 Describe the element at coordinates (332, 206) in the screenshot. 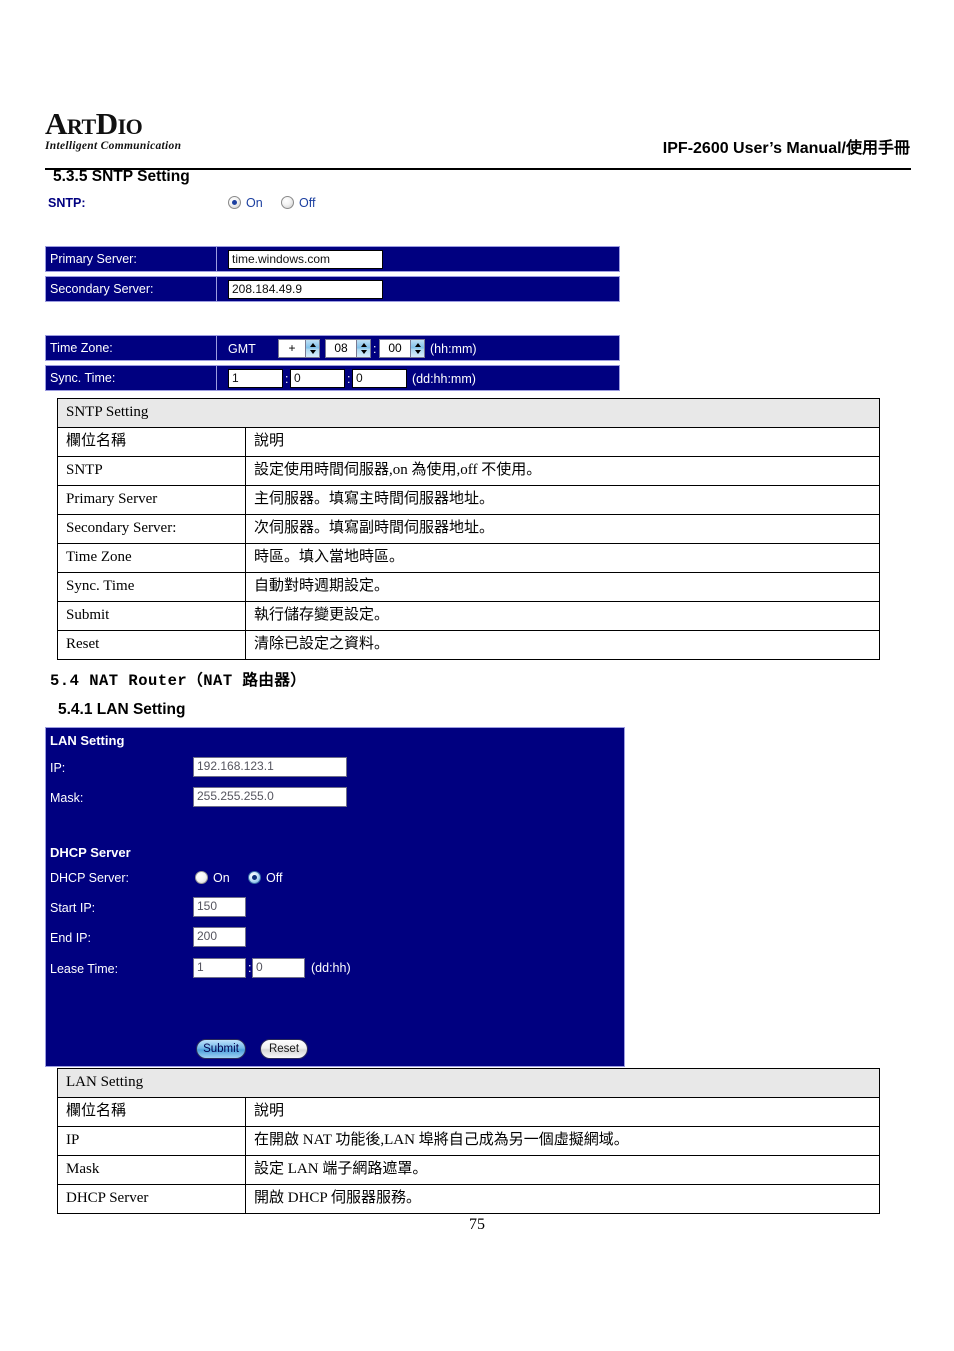

I see `sntp-toggle-row` at that location.